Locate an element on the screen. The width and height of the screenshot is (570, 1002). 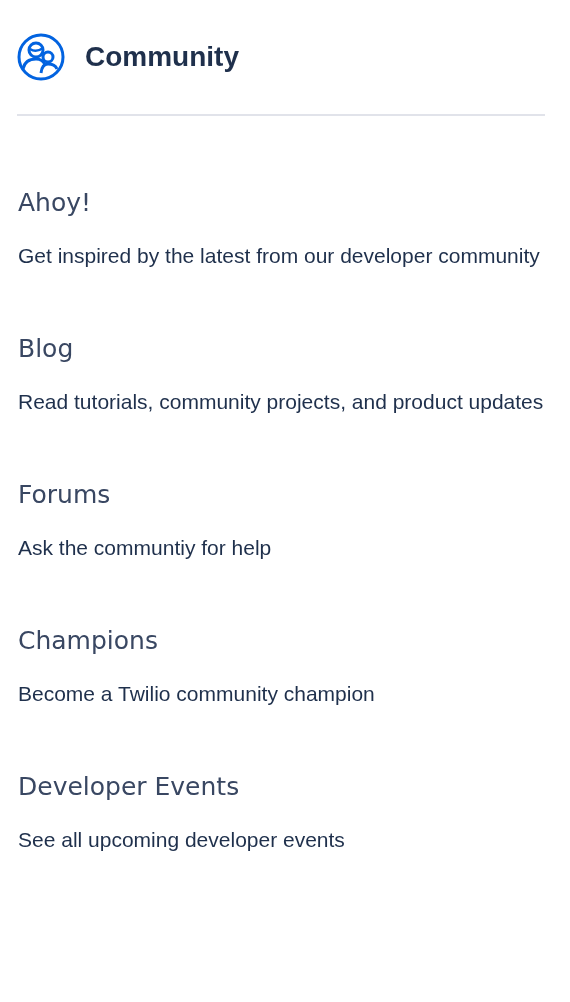
people-icon is located at coordinates (41, 57).